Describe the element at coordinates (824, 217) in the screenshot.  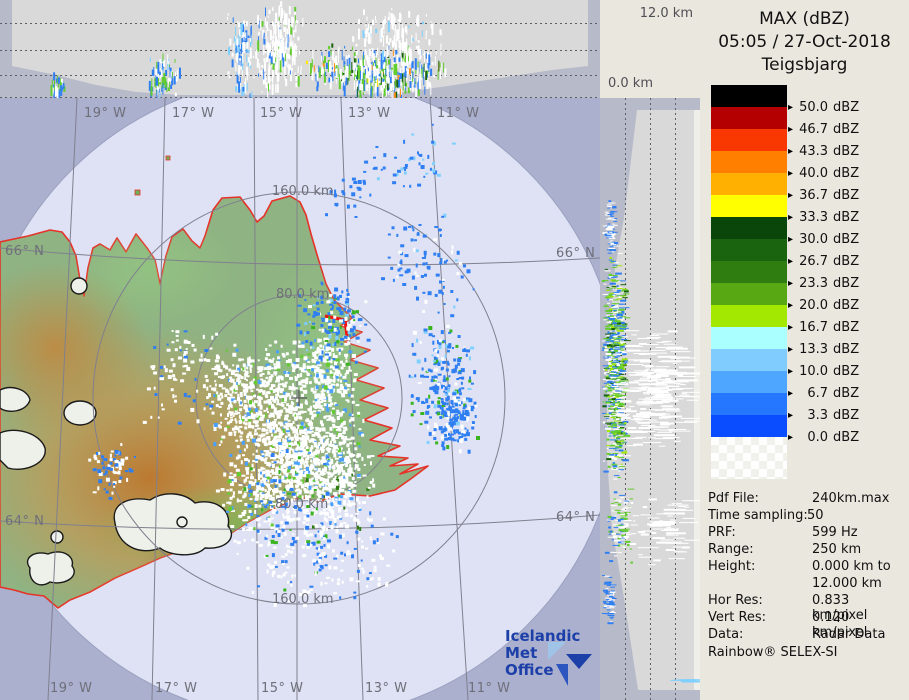
I see `dbz-tick: ▸ 33.3 dBZ` at that location.